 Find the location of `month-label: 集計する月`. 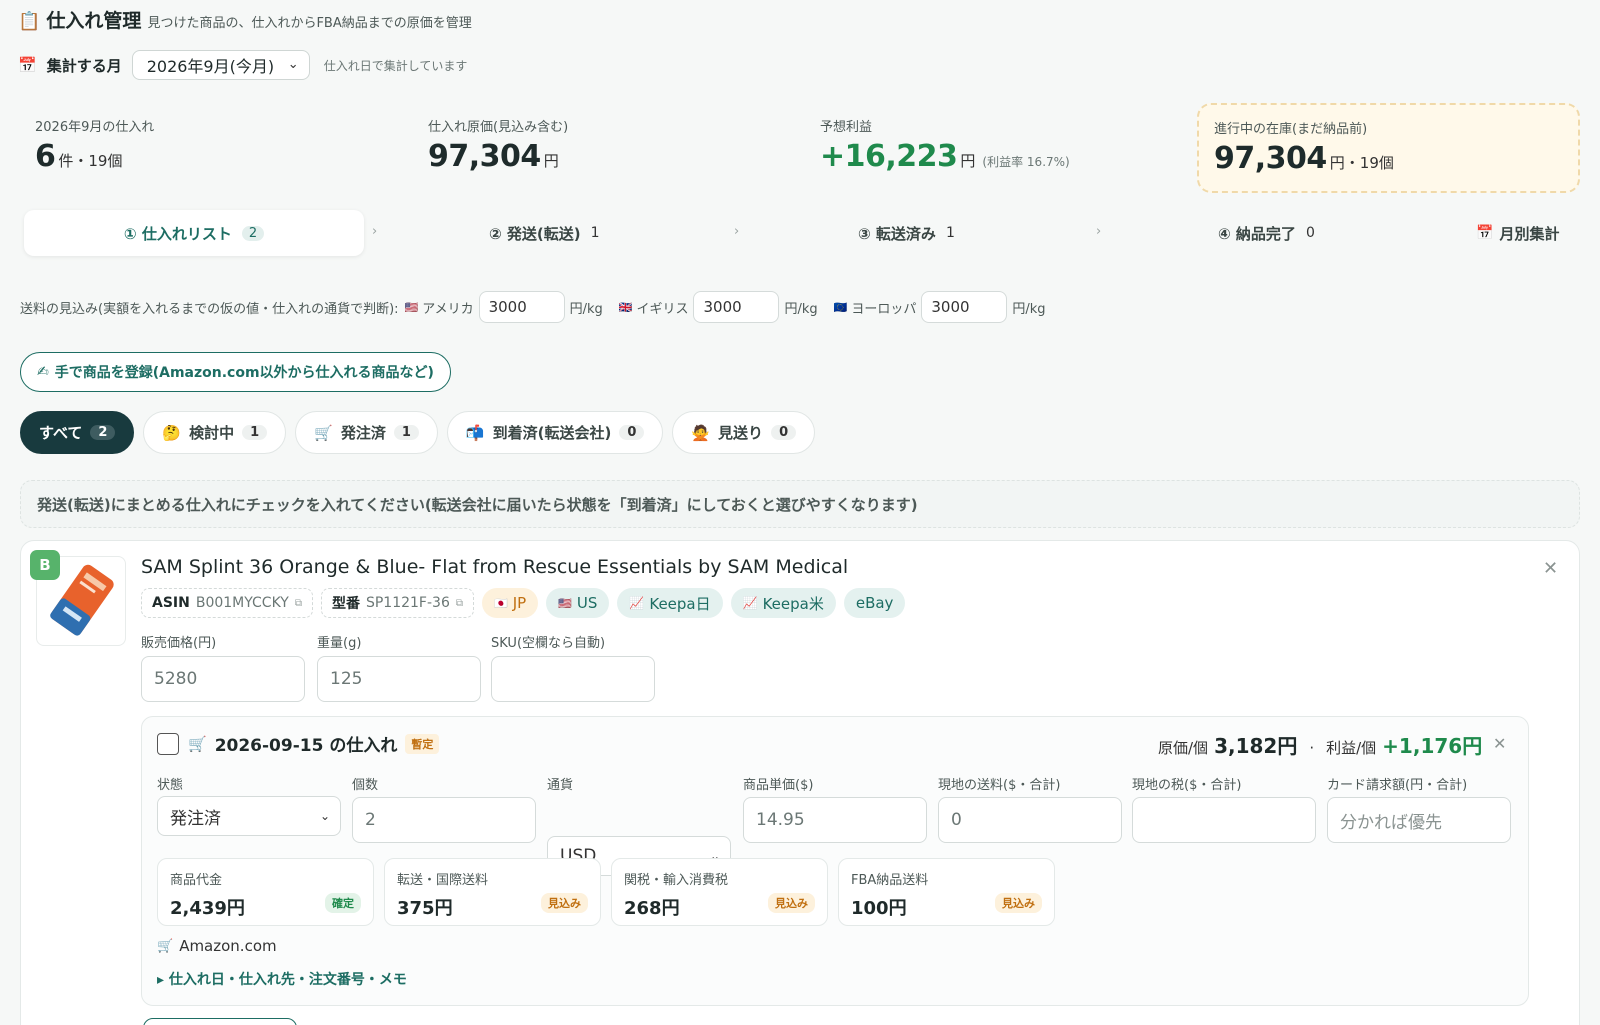

month-label: 集計する月 is located at coordinates (84, 65).